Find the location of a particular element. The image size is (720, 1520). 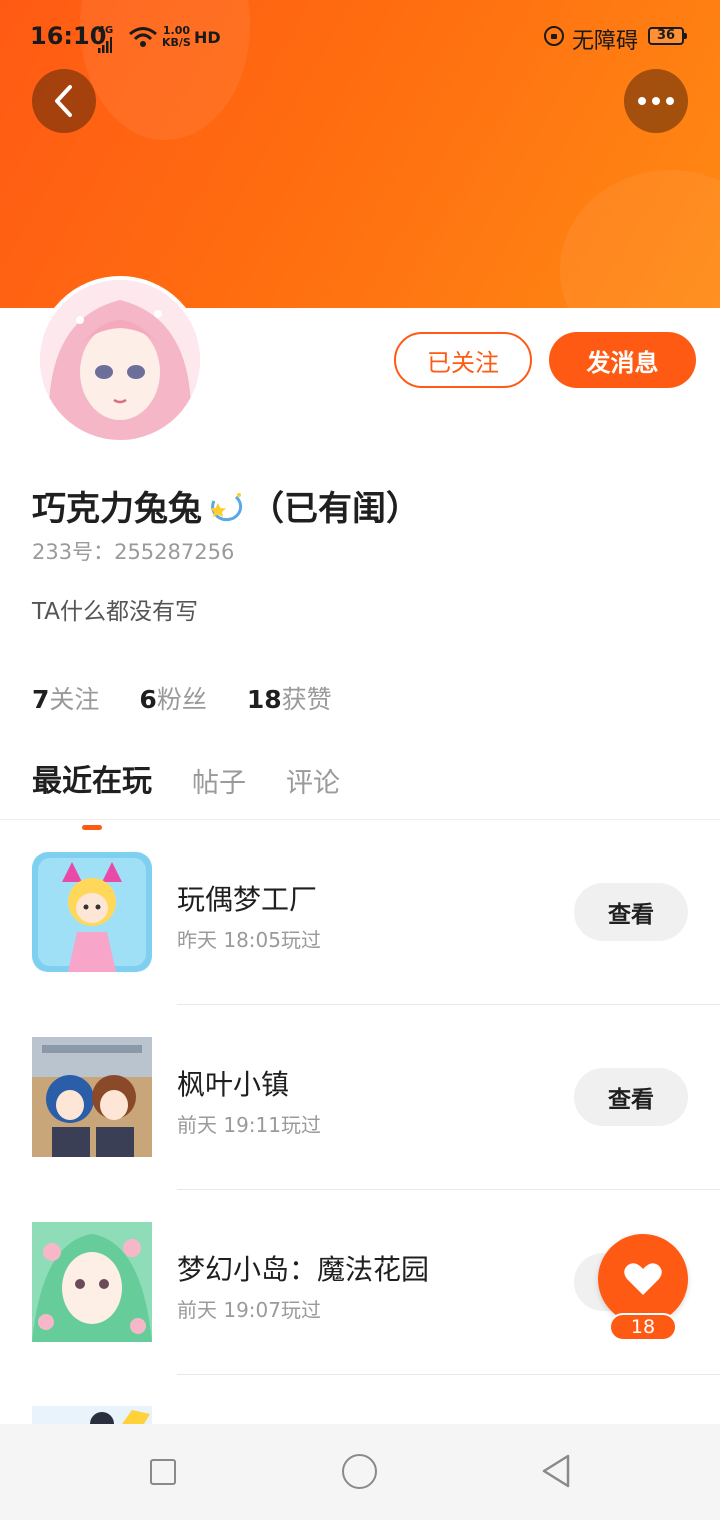

heart-icon is located at coordinates (643, 1279).